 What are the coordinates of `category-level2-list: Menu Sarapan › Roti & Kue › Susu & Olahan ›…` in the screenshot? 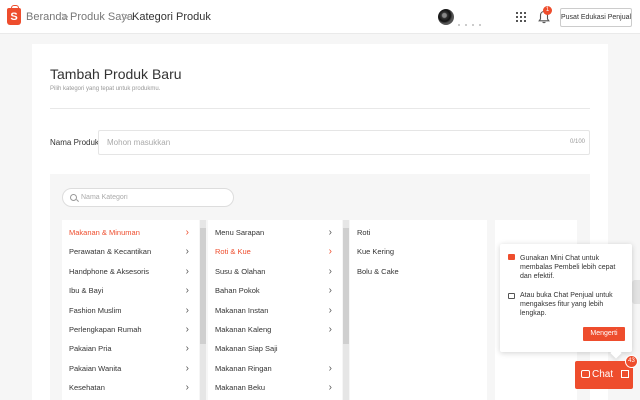 It's located at (275, 310).